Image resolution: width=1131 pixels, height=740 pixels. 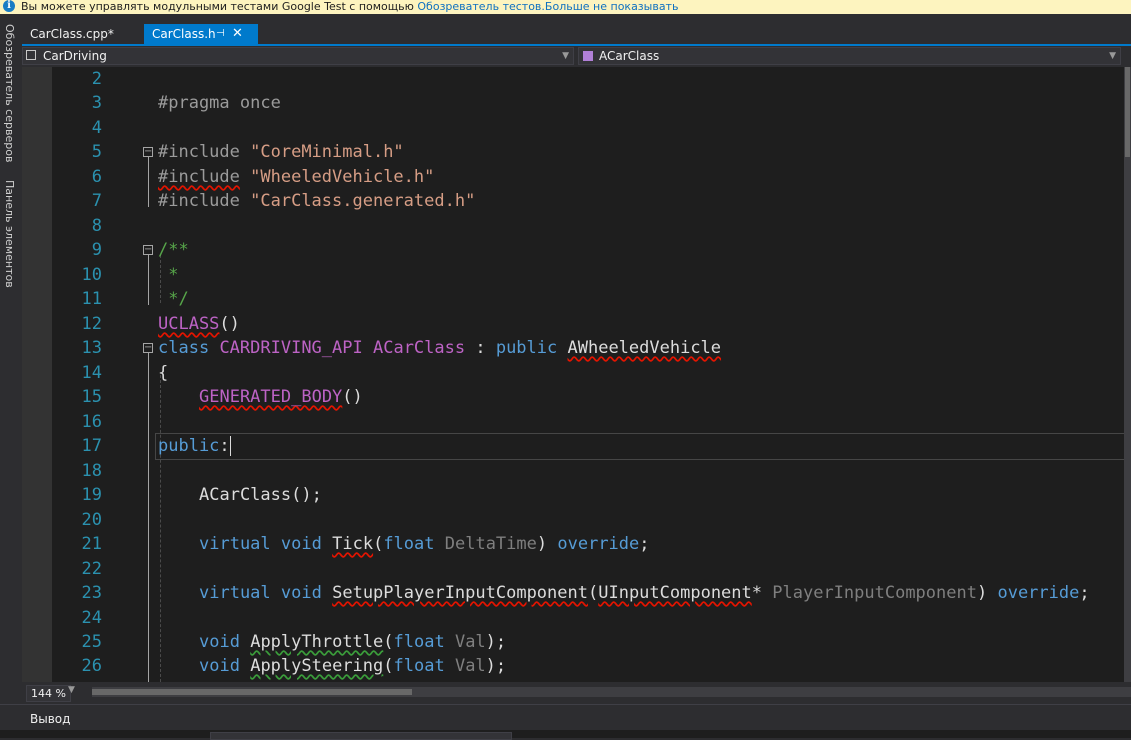 I want to click on comment: *, so click(x=168, y=275).